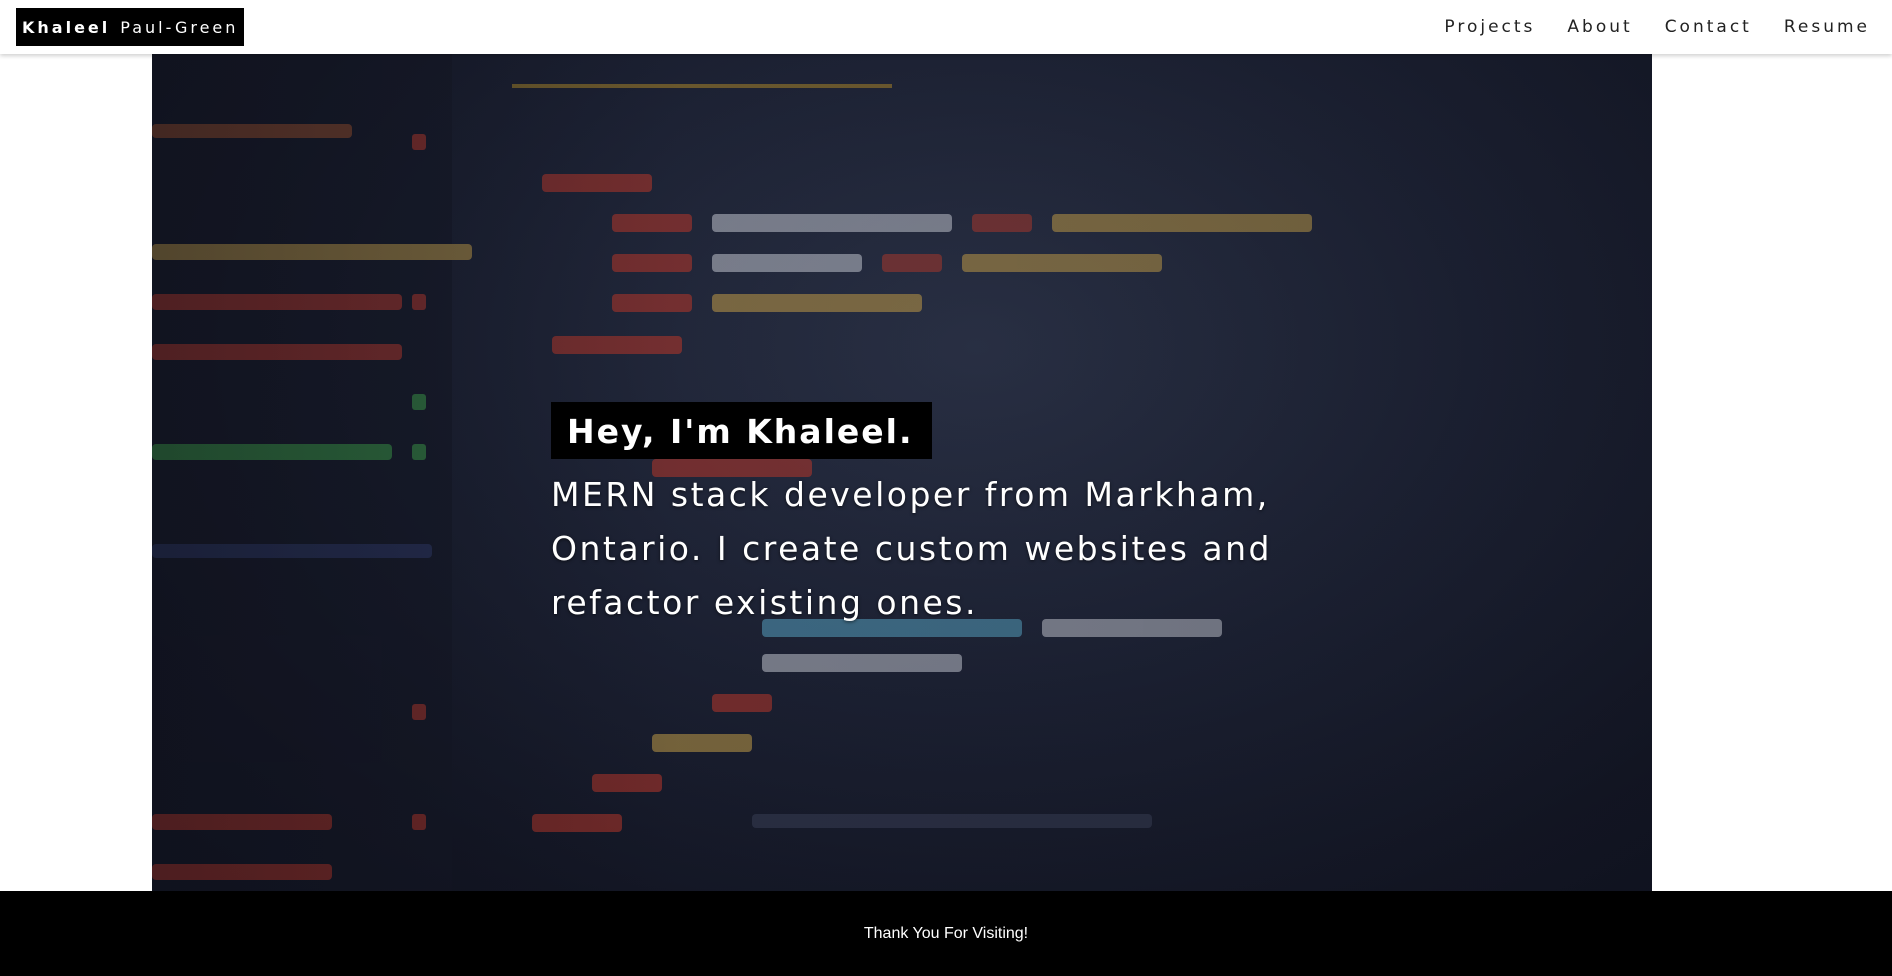 The width and height of the screenshot is (1892, 976). What do you see at coordinates (741, 430) in the screenshot?
I see `hero-headline: Hey, I'm Khaleel.` at bounding box center [741, 430].